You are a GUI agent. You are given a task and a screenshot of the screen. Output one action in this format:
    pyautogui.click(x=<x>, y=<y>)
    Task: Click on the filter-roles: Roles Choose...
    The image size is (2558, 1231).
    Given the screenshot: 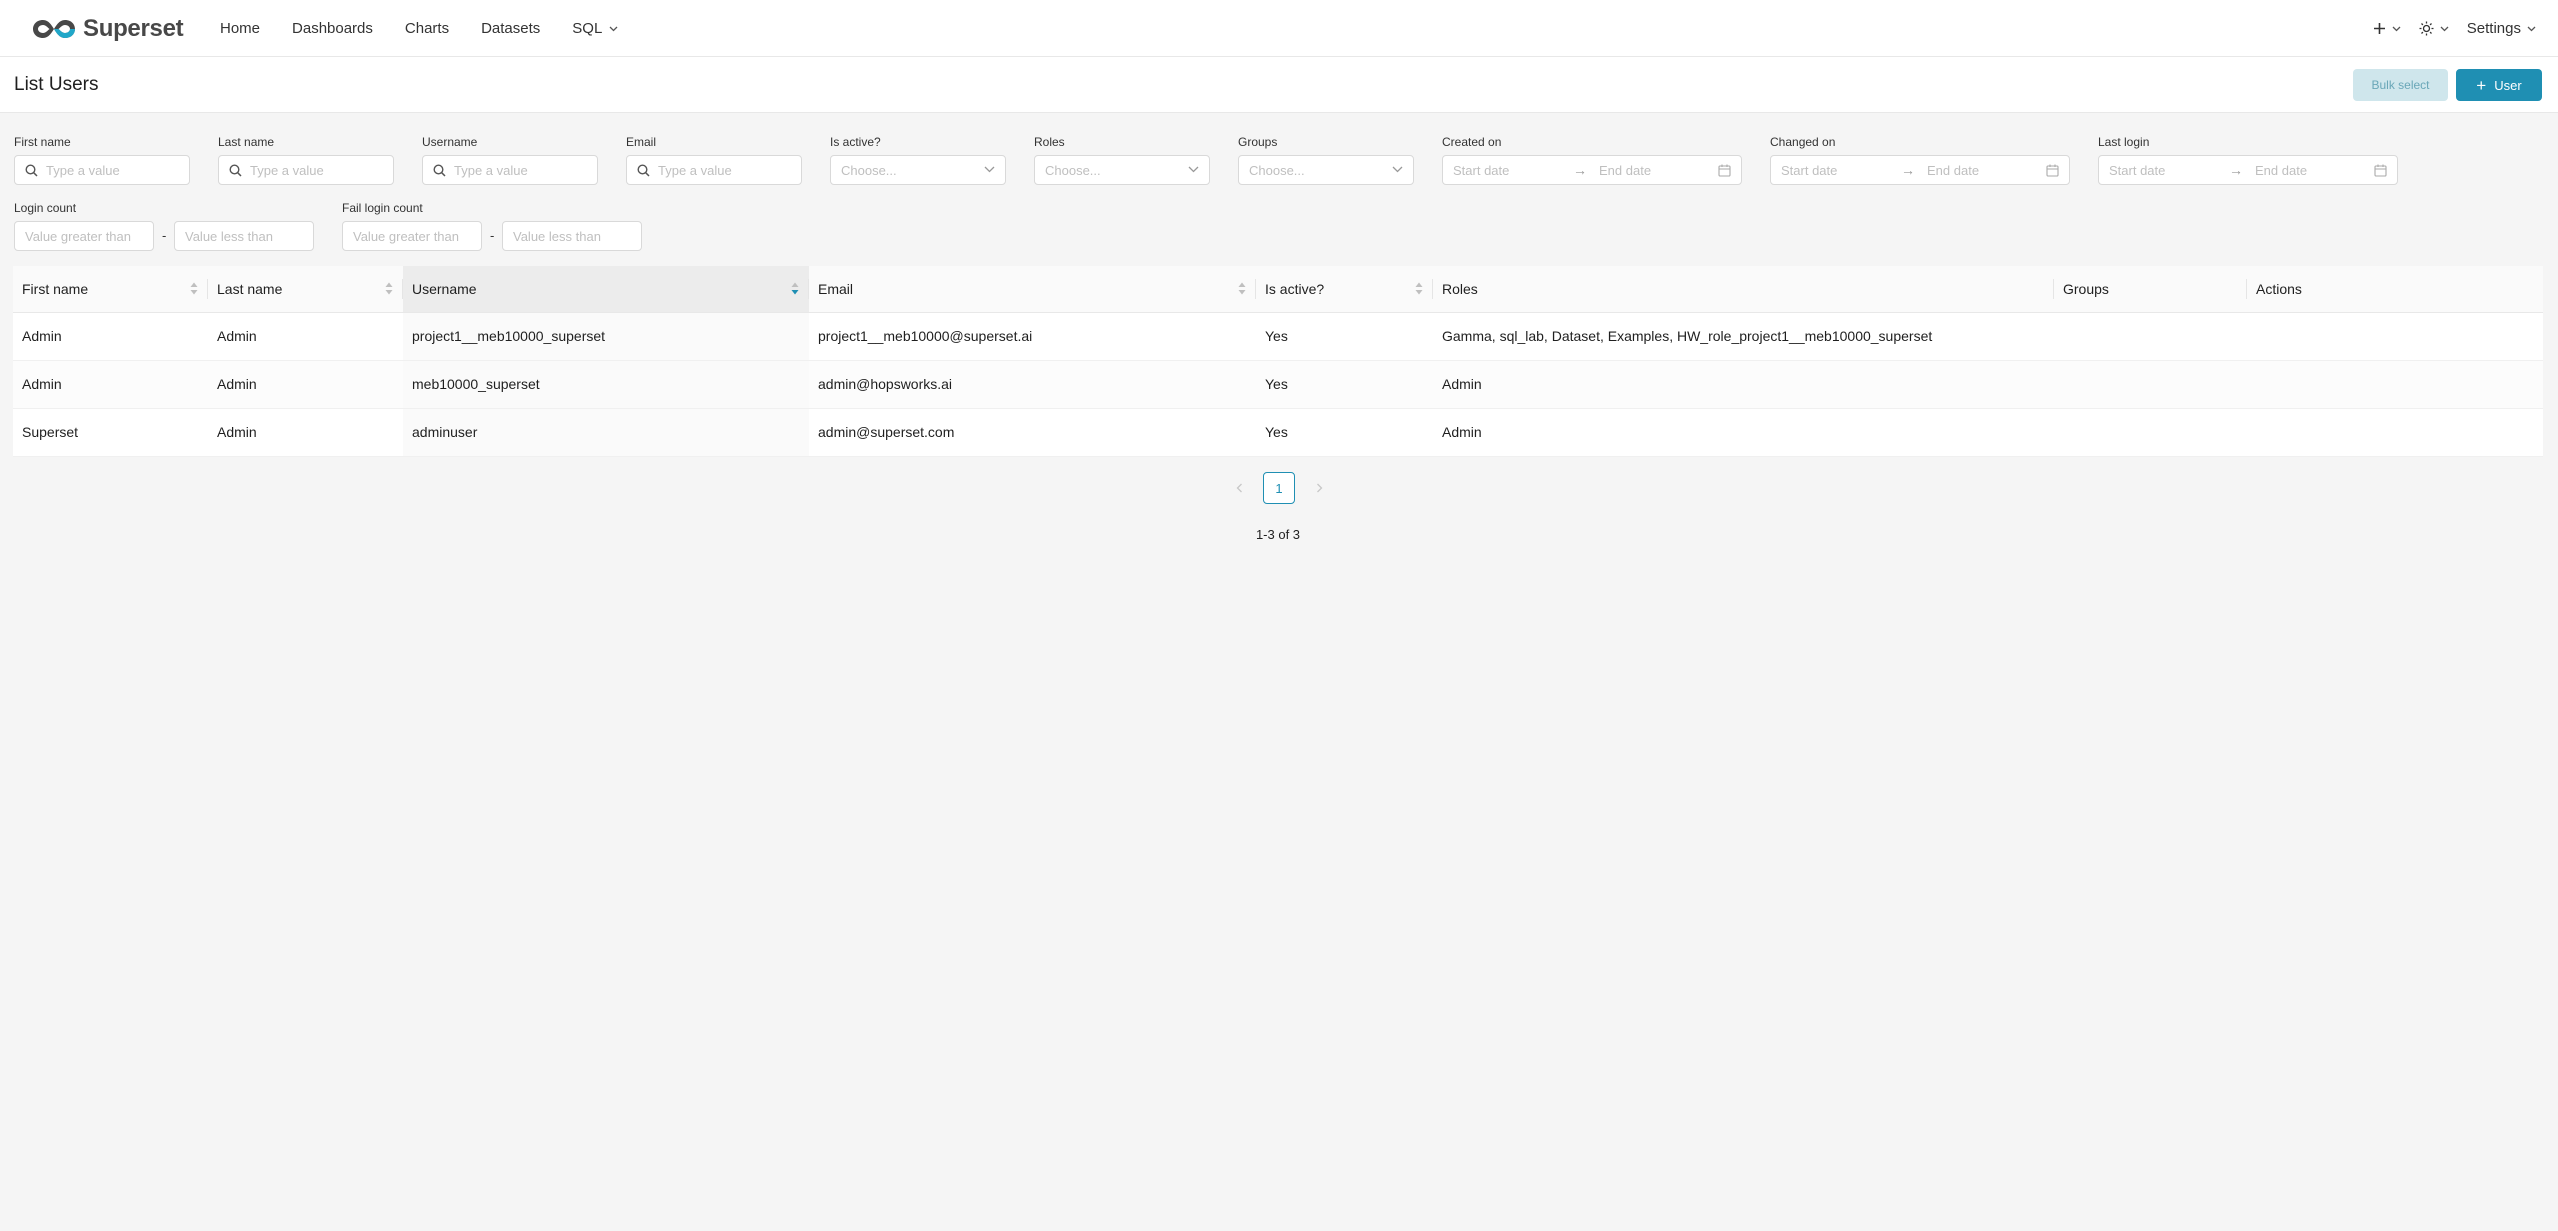 What is the action you would take?
    pyautogui.click(x=1122, y=160)
    